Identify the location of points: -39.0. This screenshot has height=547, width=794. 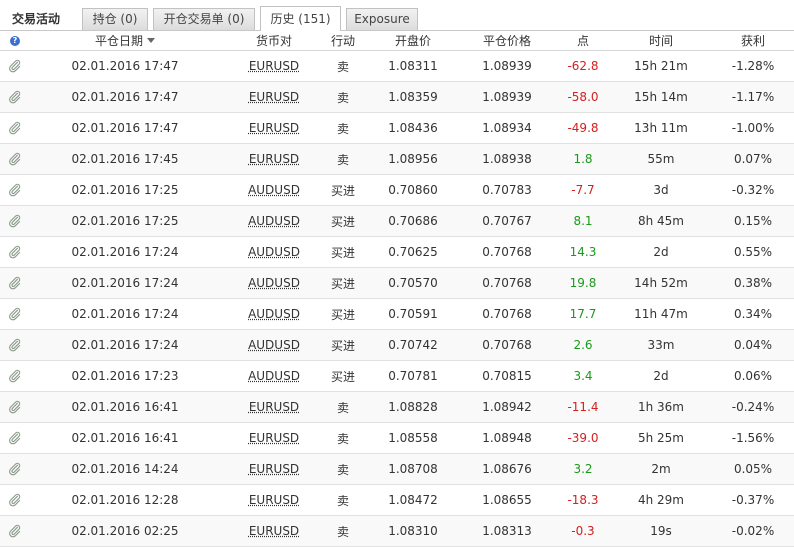
(583, 438).